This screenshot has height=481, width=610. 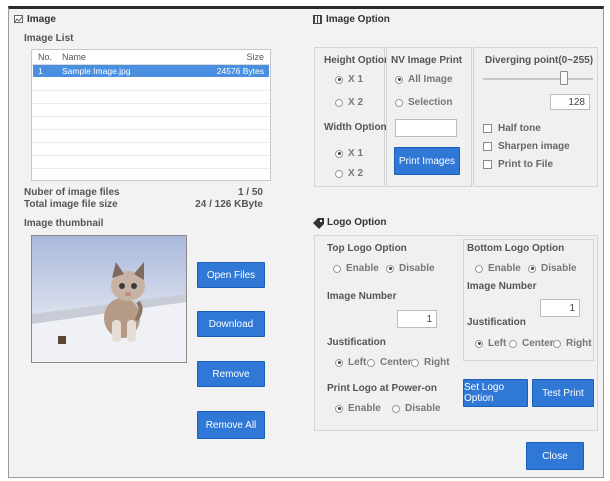 I want to click on column-header-no: No., so click(x=45, y=57).